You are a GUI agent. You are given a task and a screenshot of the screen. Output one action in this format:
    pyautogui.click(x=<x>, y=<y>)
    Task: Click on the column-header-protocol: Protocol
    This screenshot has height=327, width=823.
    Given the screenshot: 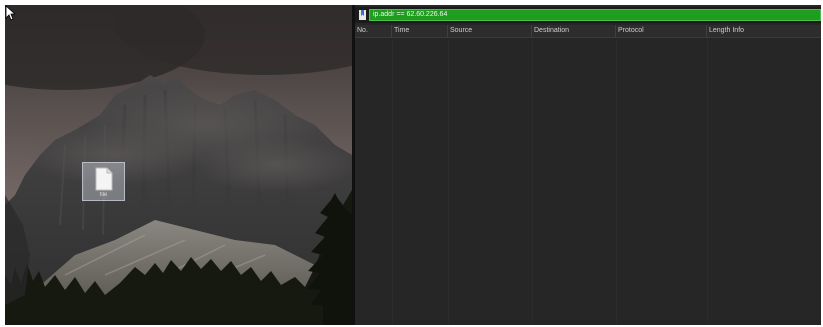 What is the action you would take?
    pyautogui.click(x=661, y=31)
    